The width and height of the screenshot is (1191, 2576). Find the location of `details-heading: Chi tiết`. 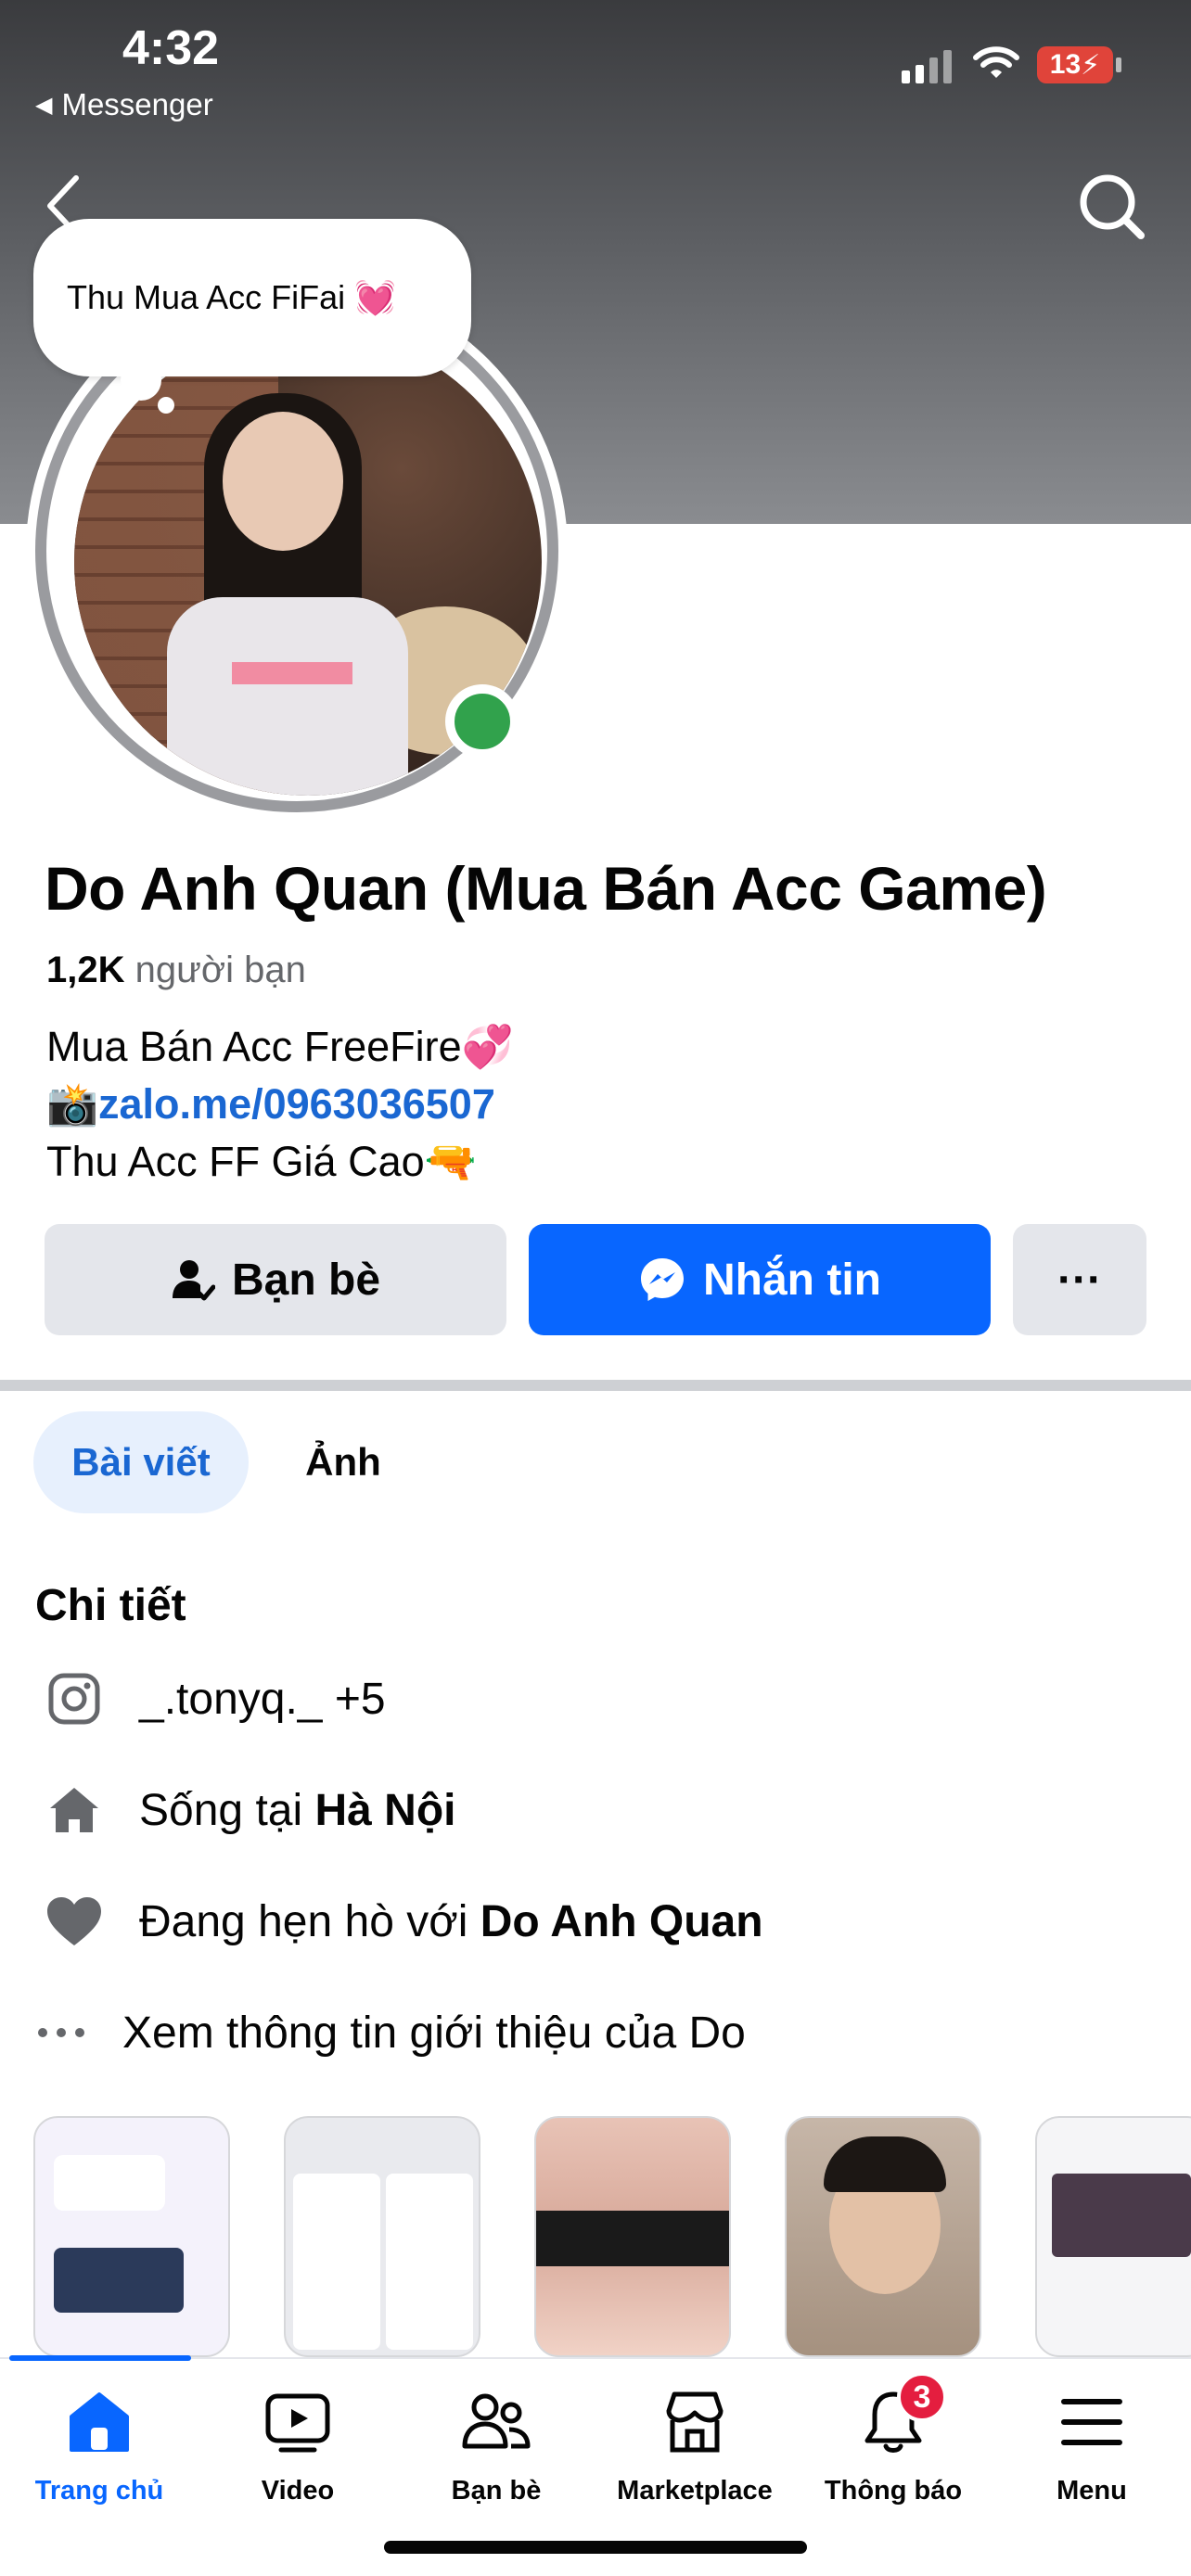

details-heading: Chi tiết is located at coordinates (111, 1605).